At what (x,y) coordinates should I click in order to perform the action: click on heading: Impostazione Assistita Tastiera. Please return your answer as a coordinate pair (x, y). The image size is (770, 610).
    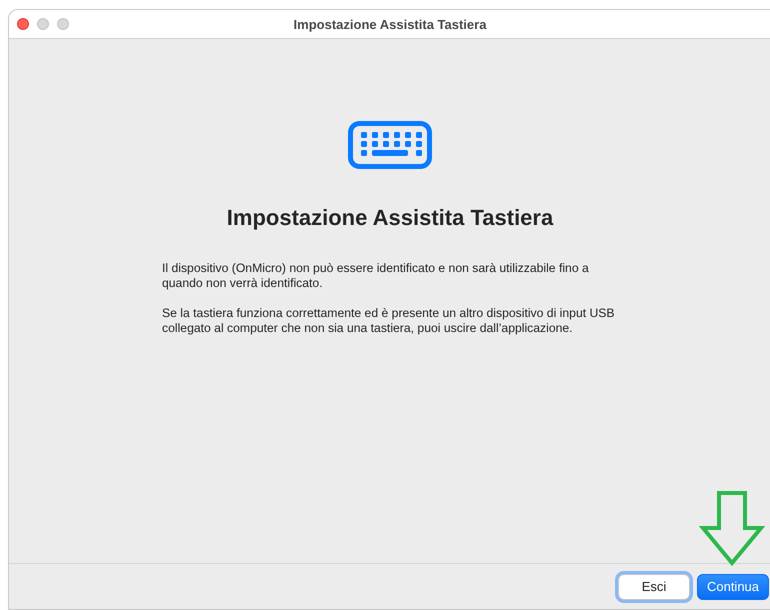
    Looking at the image, I should click on (390, 218).